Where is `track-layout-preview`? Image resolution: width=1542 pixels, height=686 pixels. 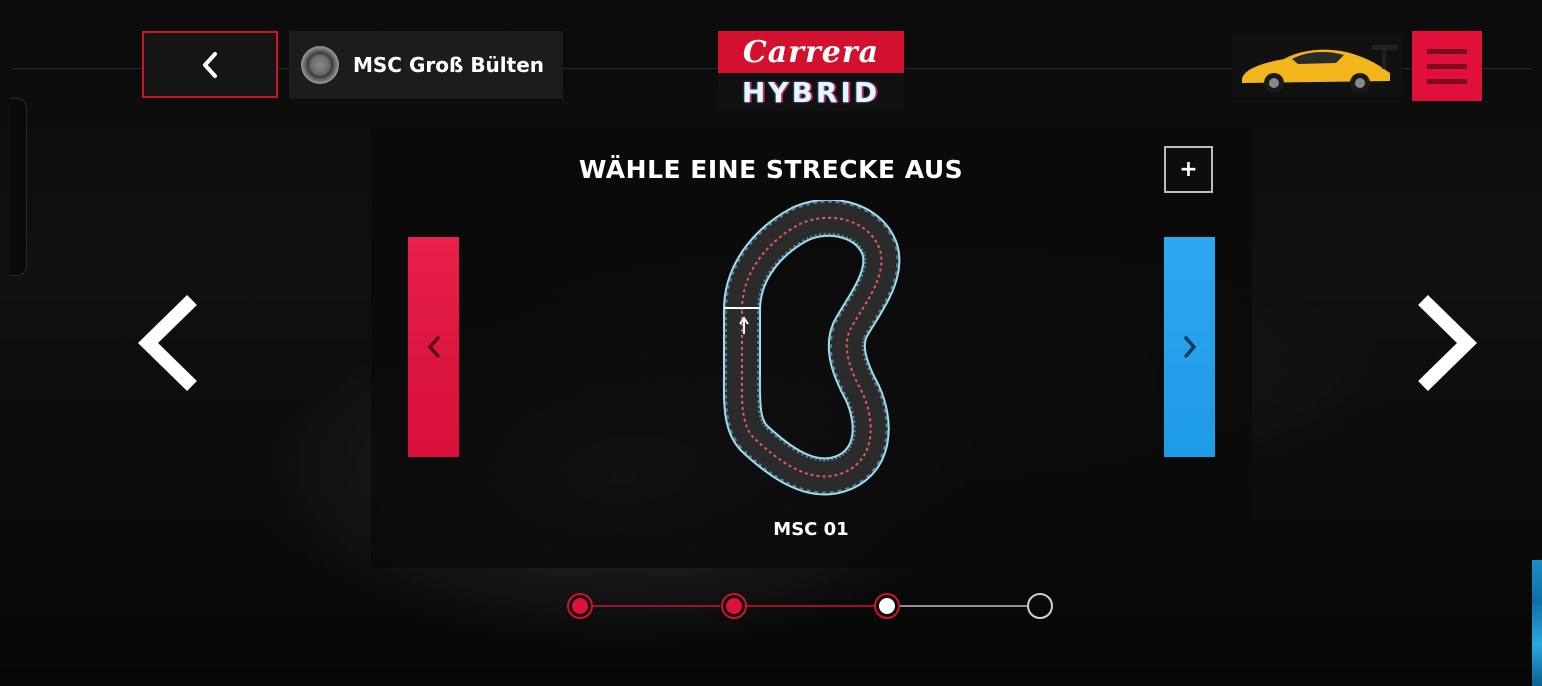 track-layout-preview is located at coordinates (810, 349).